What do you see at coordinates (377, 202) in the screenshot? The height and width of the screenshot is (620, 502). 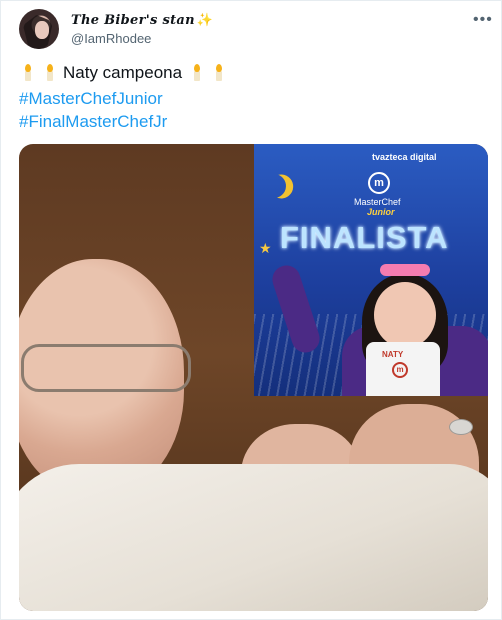 I see `masterchef-brand: MasterChef` at bounding box center [377, 202].